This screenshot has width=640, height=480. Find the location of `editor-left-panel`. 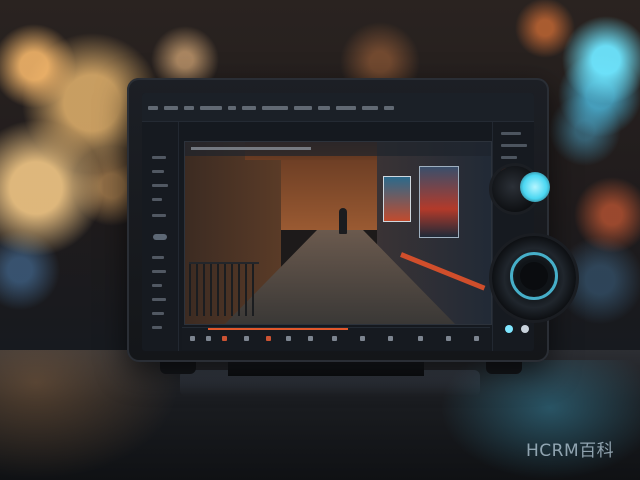

editor-left-panel is located at coordinates (160, 236).